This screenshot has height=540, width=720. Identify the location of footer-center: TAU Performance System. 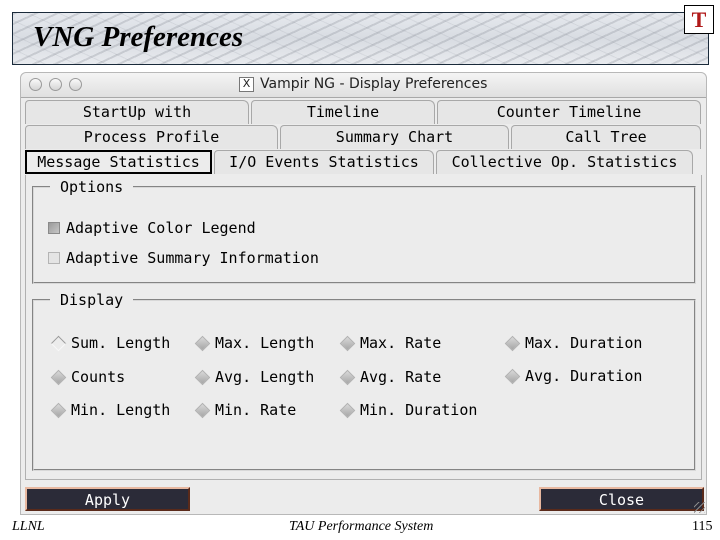
(361, 526).